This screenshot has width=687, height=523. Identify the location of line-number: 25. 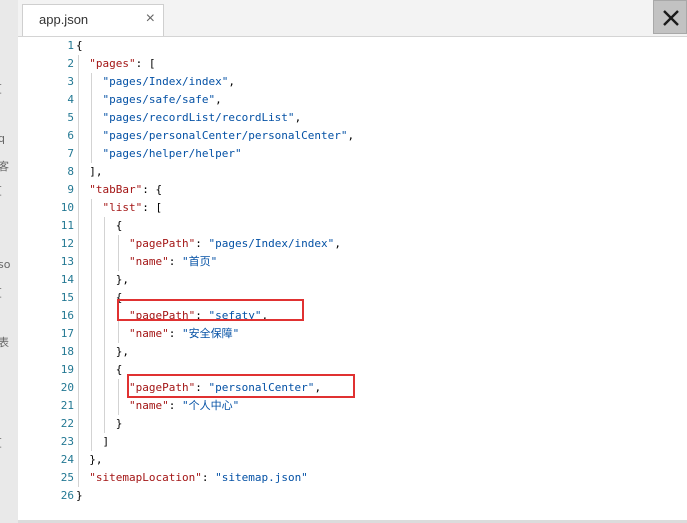
(67, 477).